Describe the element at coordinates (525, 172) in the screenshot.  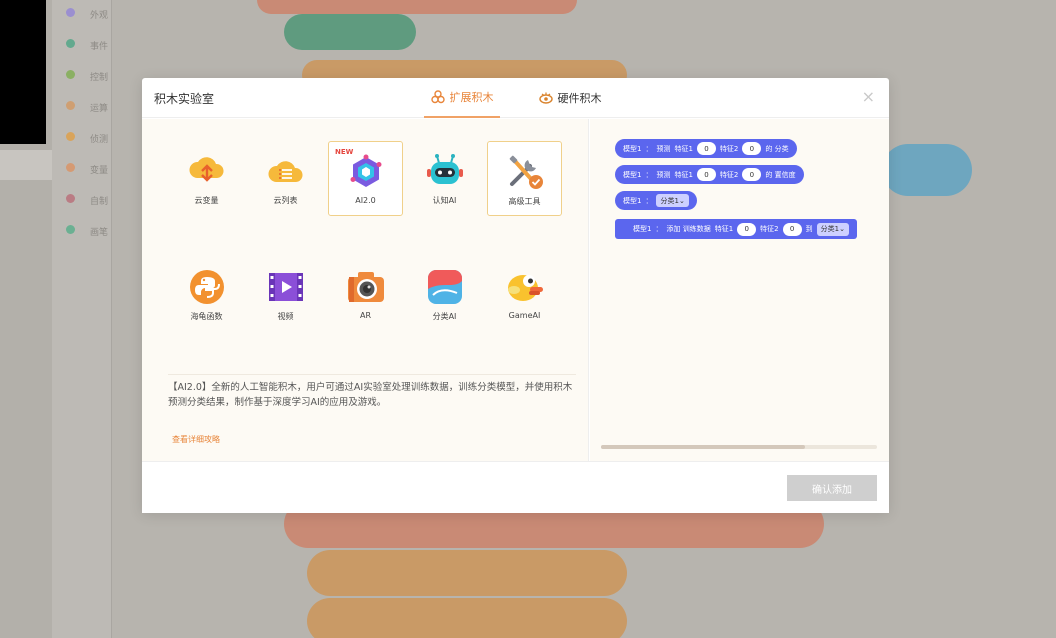
I see `tools-icon` at that location.